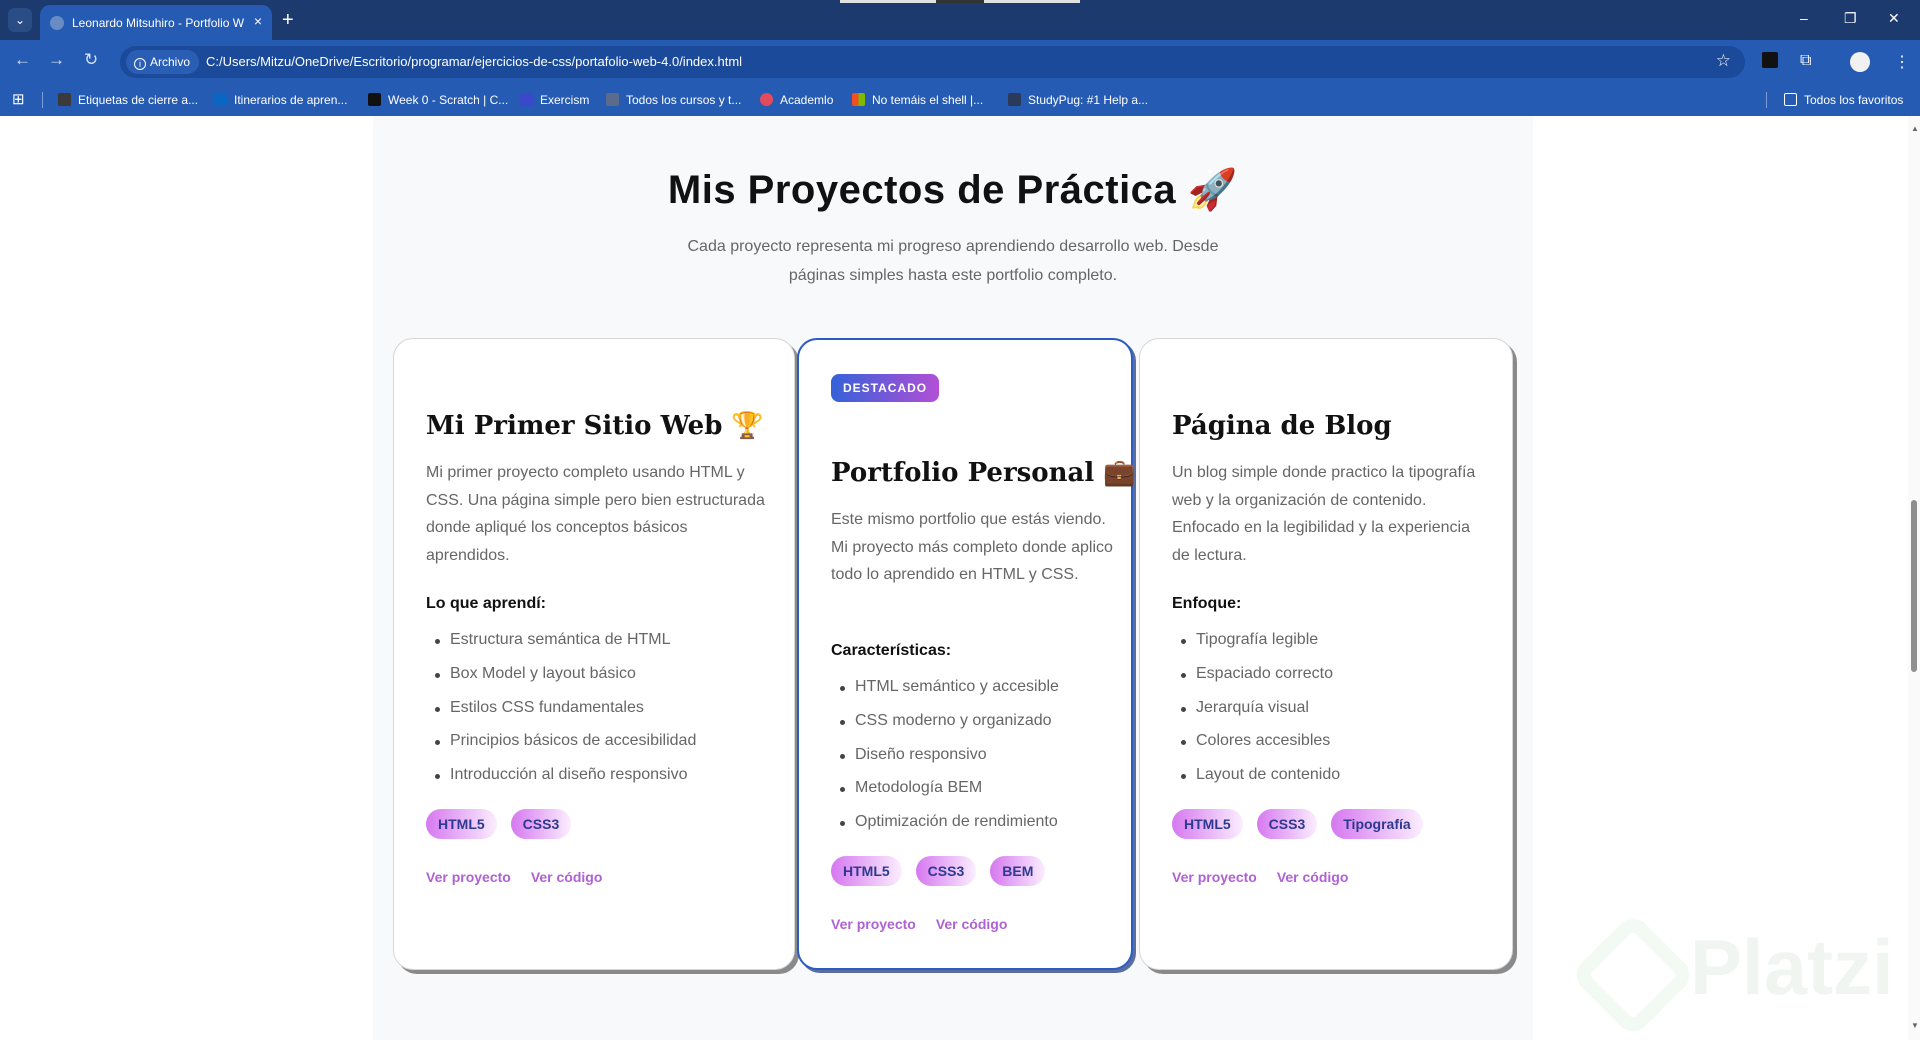  Describe the element at coordinates (953, 190) in the screenshot. I see `section-title: Mis Proyectos de Práctica 🚀` at that location.